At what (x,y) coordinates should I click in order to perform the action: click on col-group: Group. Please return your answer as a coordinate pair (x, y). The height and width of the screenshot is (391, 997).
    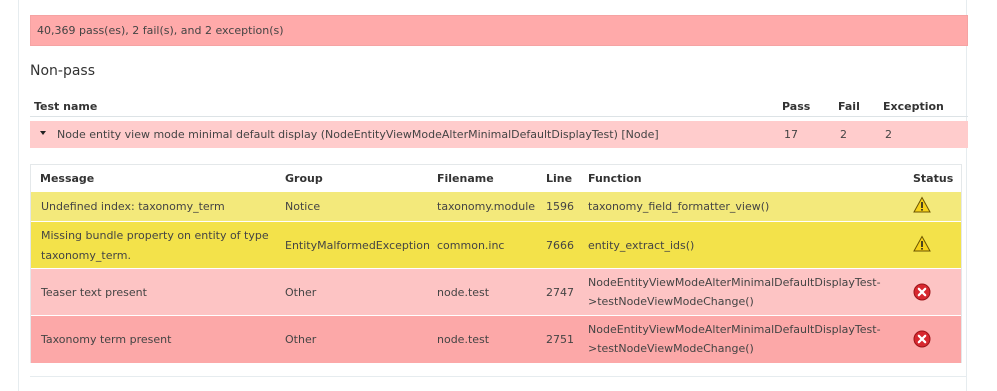
    Looking at the image, I should click on (304, 178).